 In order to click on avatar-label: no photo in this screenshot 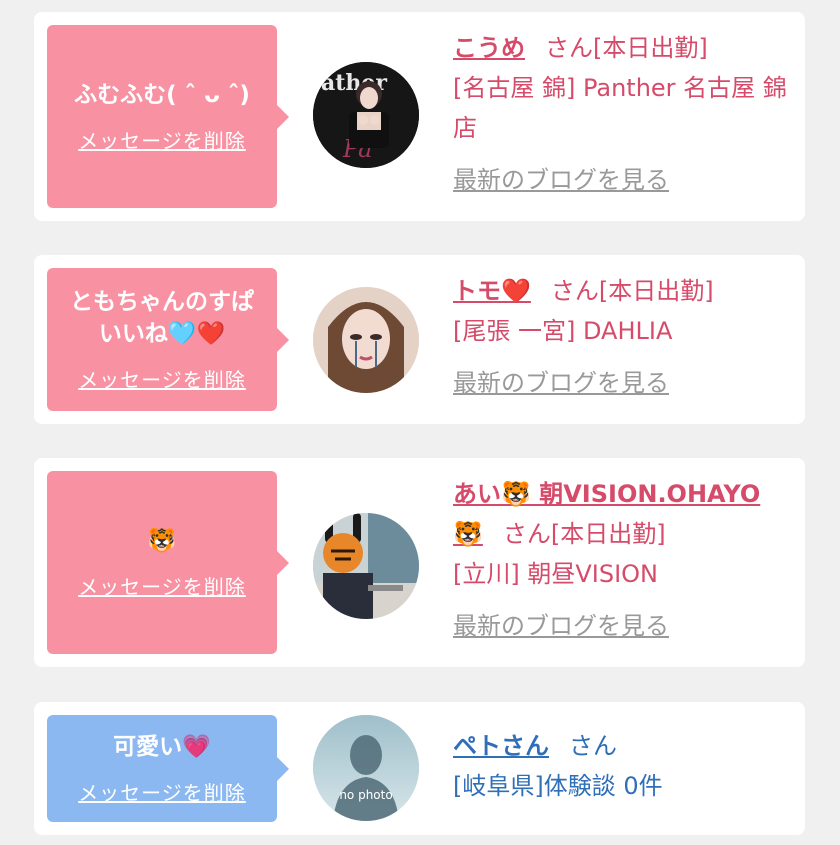, I will do `click(365, 795)`.